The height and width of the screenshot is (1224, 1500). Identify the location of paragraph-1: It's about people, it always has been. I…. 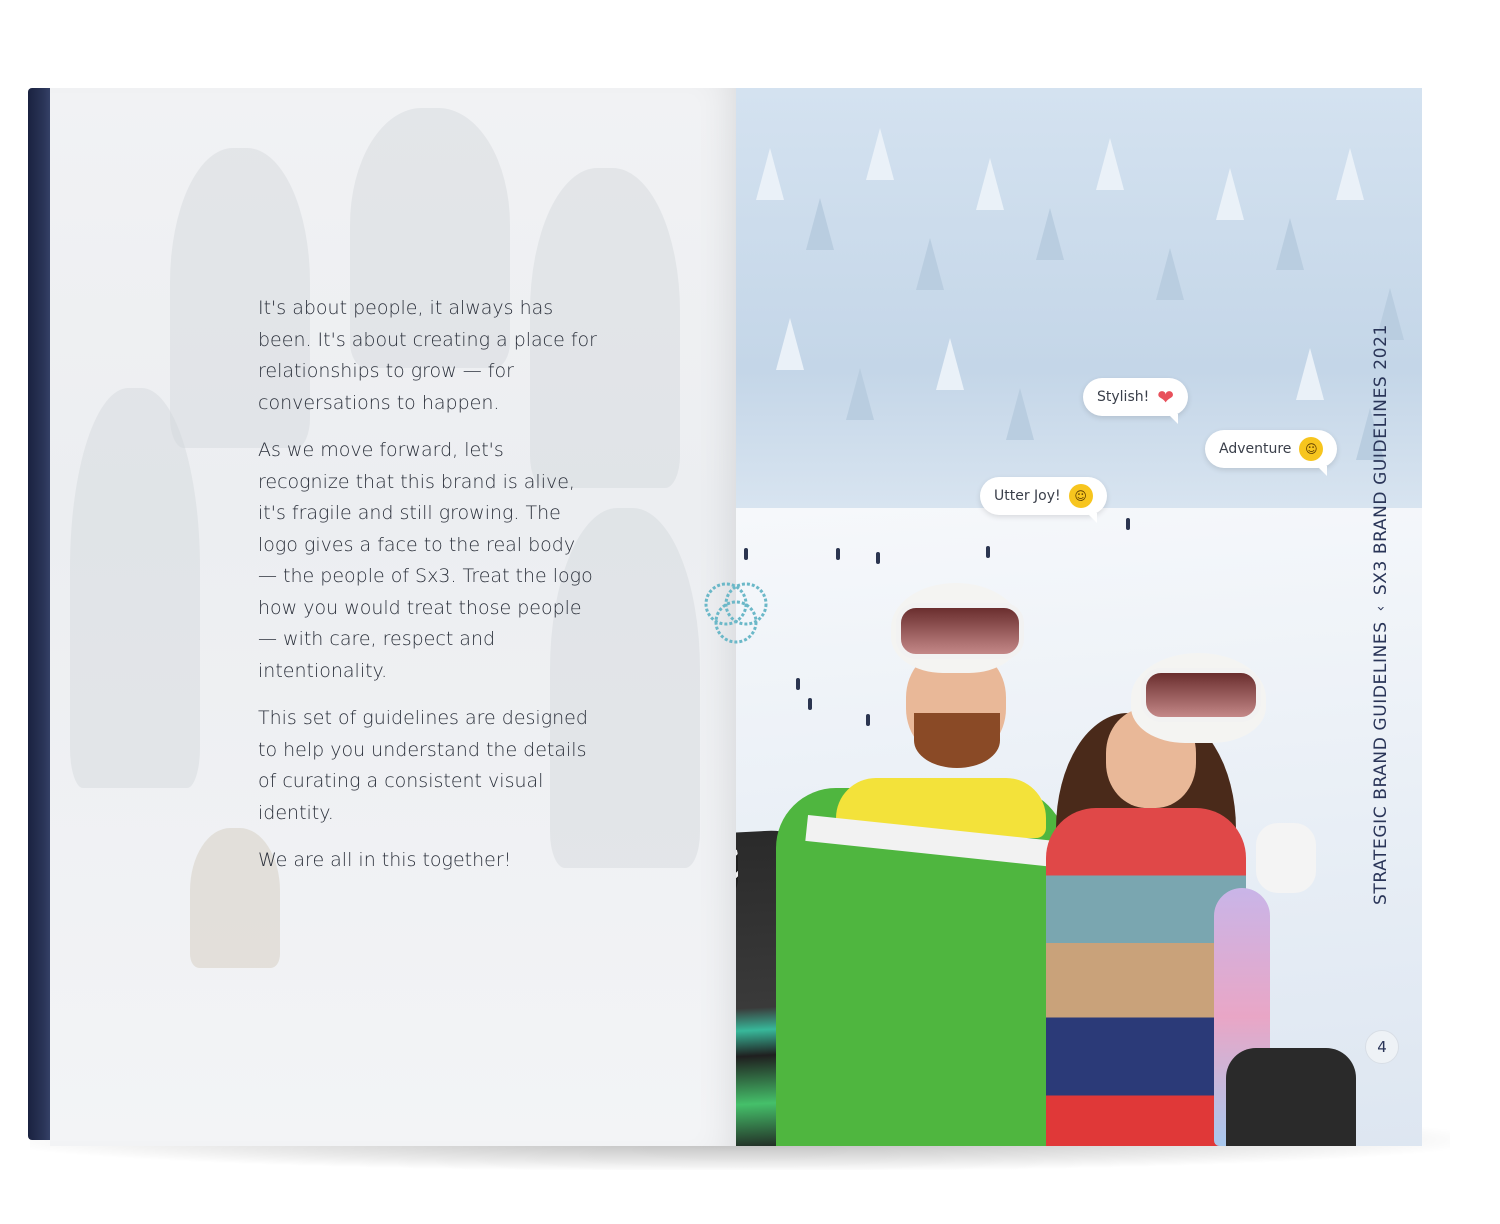
(427, 355).